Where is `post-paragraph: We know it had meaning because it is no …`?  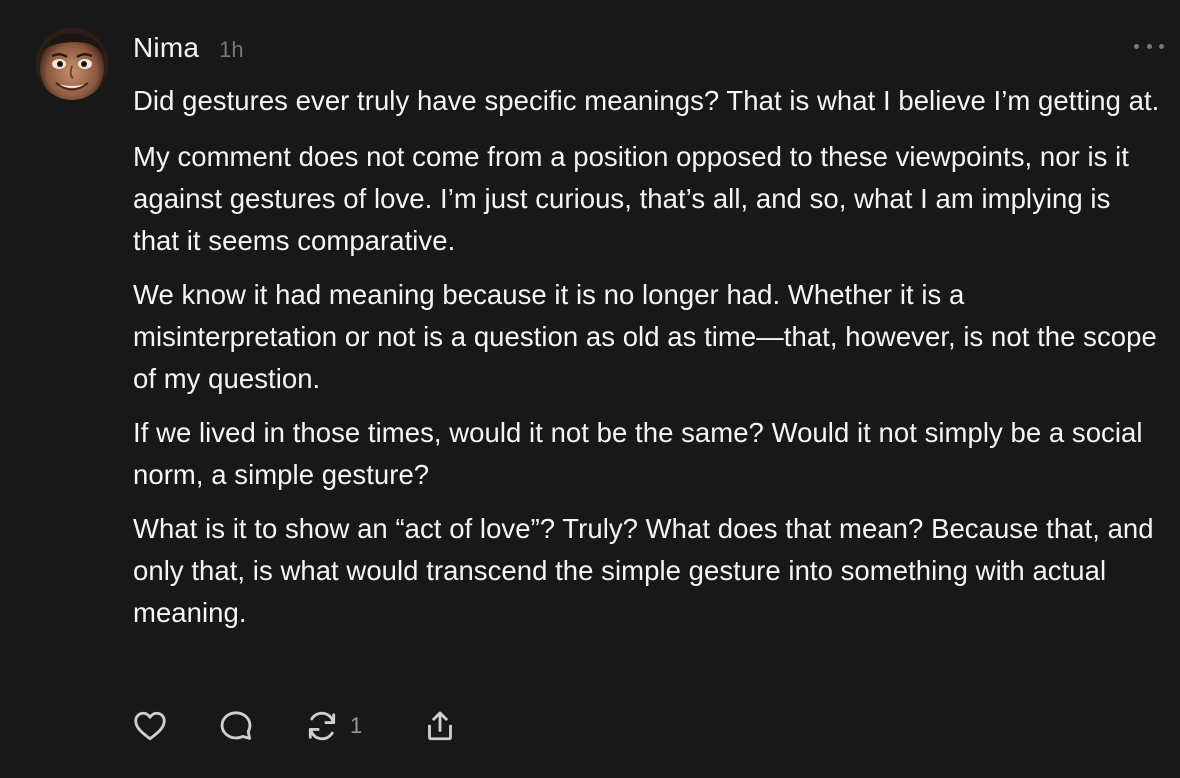
post-paragraph: We know it had meaning because it is no … is located at coordinates (645, 336).